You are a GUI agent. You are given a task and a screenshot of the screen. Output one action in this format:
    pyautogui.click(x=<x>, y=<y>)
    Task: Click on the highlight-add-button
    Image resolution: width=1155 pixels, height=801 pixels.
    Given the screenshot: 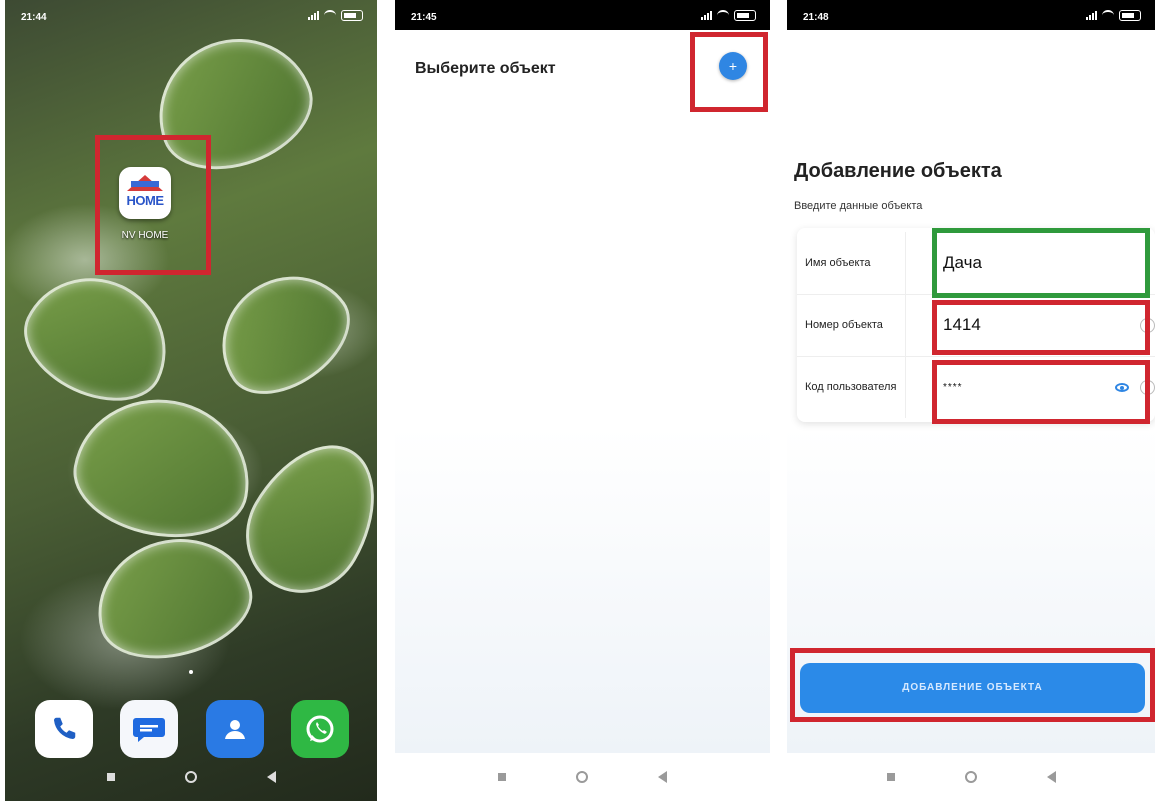 What is the action you would take?
    pyautogui.click(x=729, y=72)
    